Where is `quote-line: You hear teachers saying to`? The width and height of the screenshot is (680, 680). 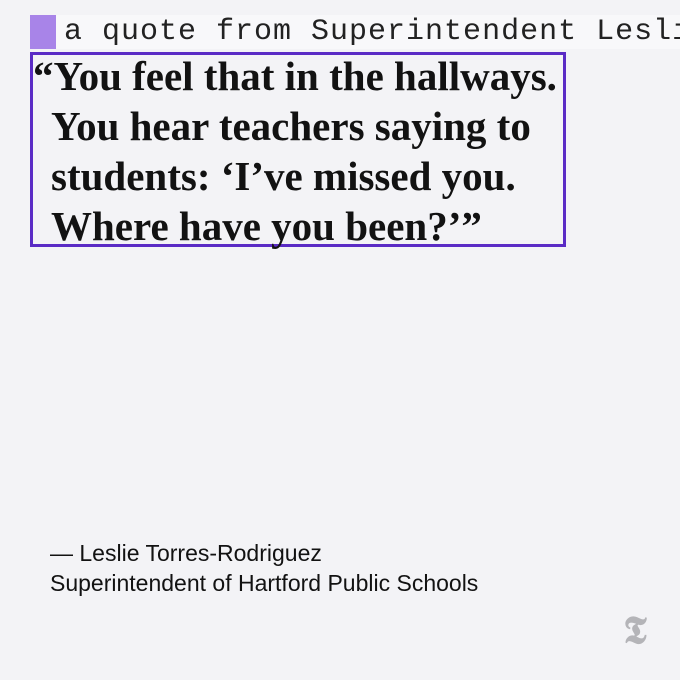 quote-line: You hear teachers saying to is located at coordinates (291, 126).